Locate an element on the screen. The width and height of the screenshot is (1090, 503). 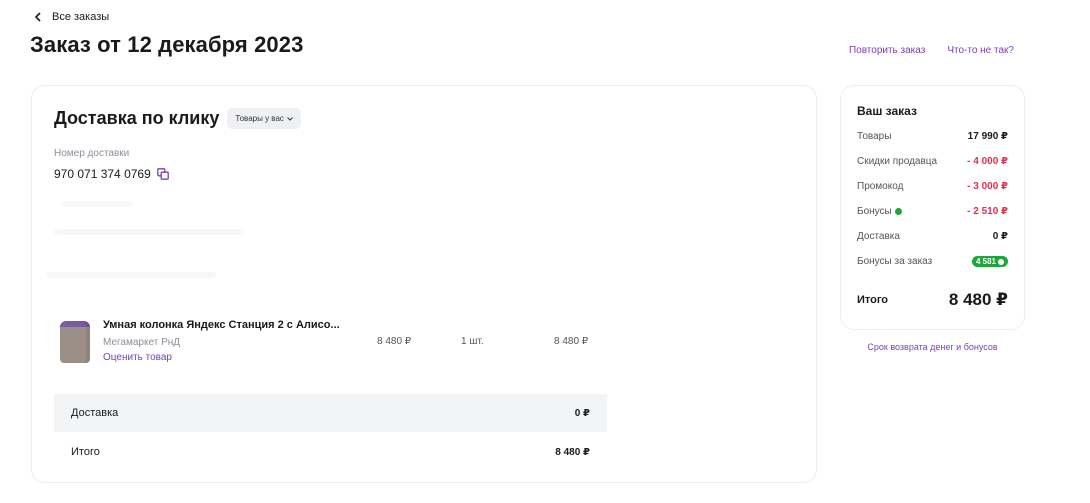
summary-label-wrap: Бонусы is located at coordinates (879, 211).